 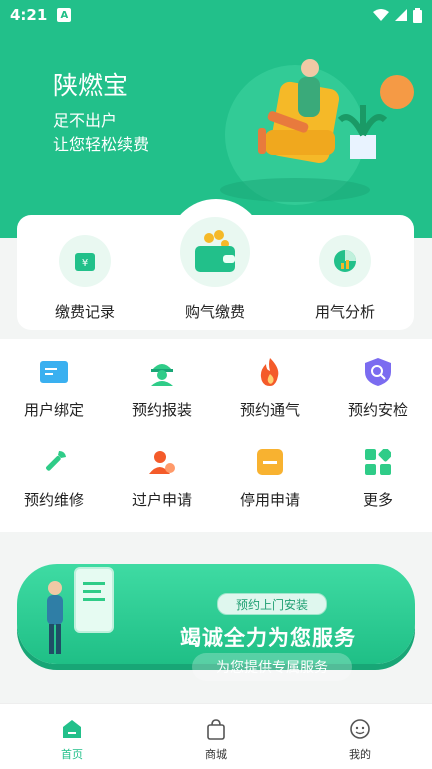 What do you see at coordinates (268, 638) in the screenshot?
I see `banner-headline: 竭诚全力为您服务` at bounding box center [268, 638].